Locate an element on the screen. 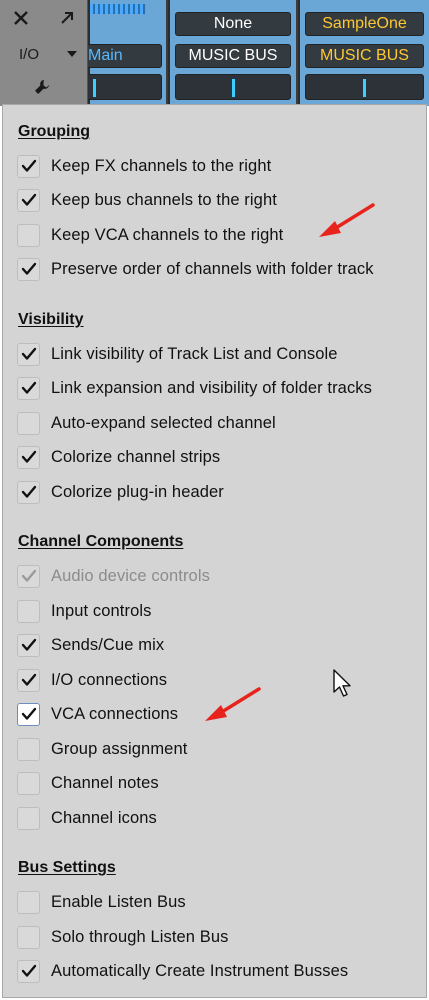 The image size is (429, 1000). menu-item-label: Group assignment is located at coordinates (119, 748).